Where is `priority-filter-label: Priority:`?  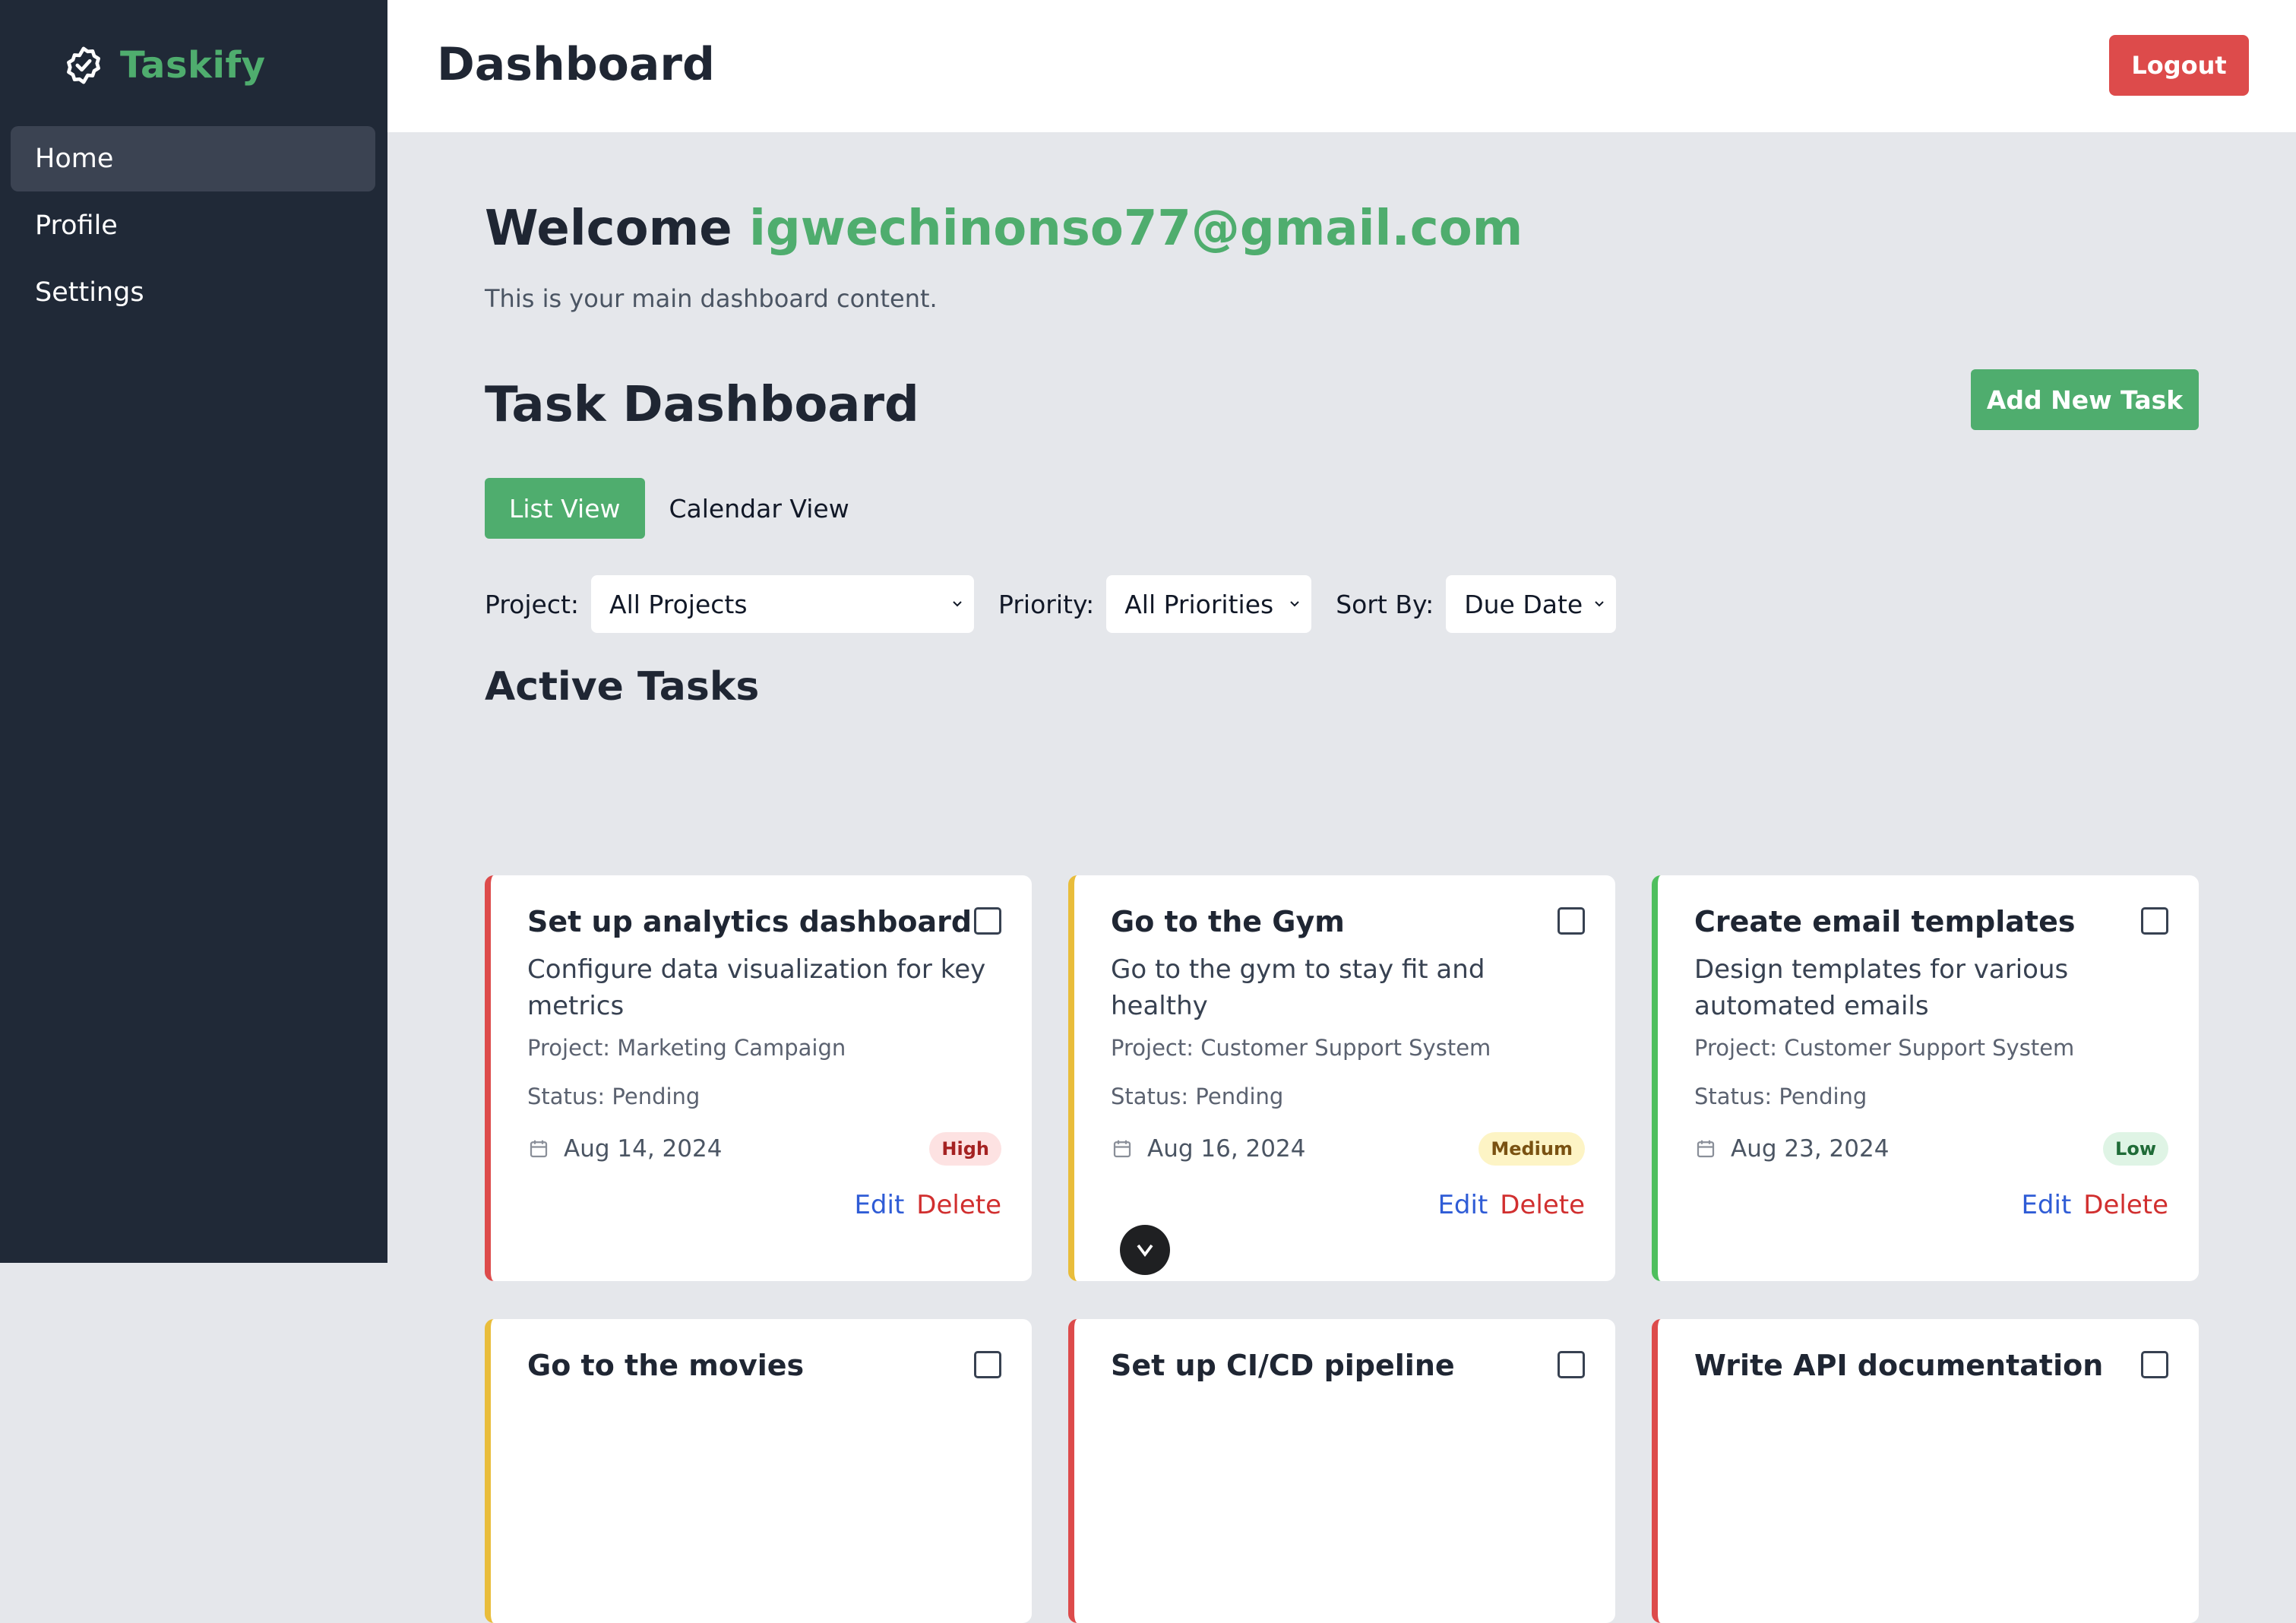
priority-filter-label: Priority: is located at coordinates (1046, 604).